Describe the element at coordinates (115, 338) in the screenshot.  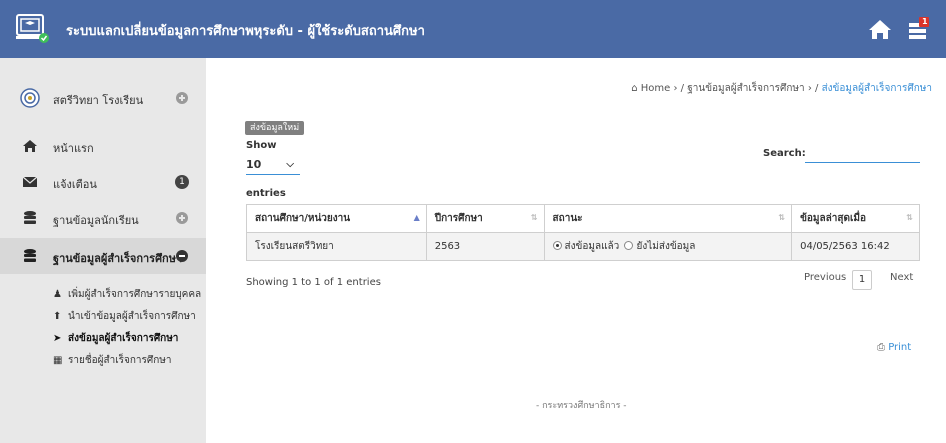
I see `sub-item-send-graduate: ➤ ส่งข้อมูลผู้สำเร็จการศึกษา` at that location.